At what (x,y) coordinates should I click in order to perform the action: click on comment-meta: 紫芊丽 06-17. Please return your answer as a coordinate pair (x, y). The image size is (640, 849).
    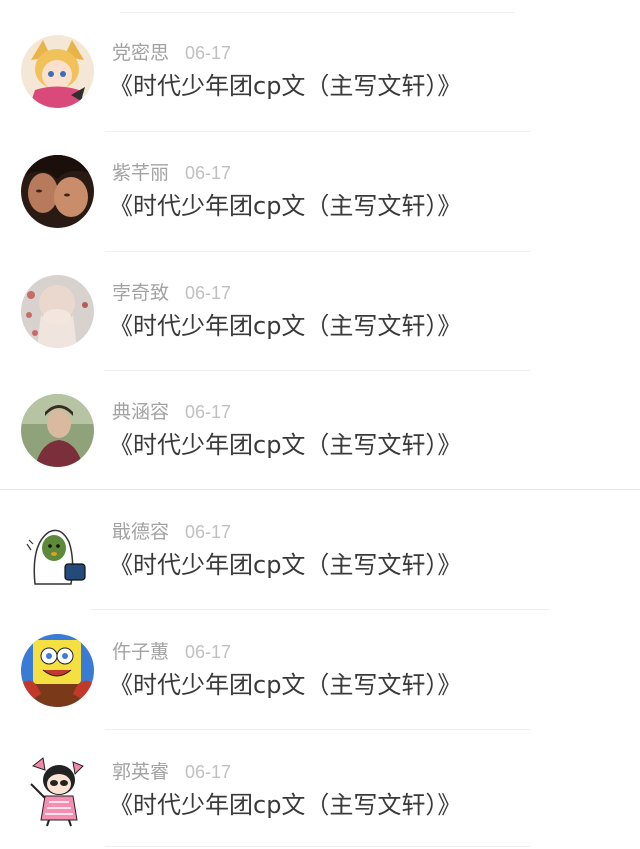
    Looking at the image, I should click on (171, 173).